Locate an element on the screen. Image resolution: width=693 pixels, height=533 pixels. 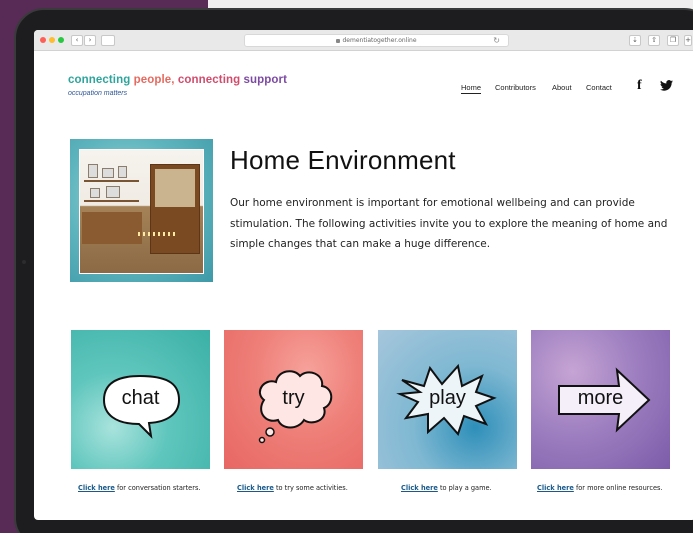
back-button: ‹ is located at coordinates (77, 40).